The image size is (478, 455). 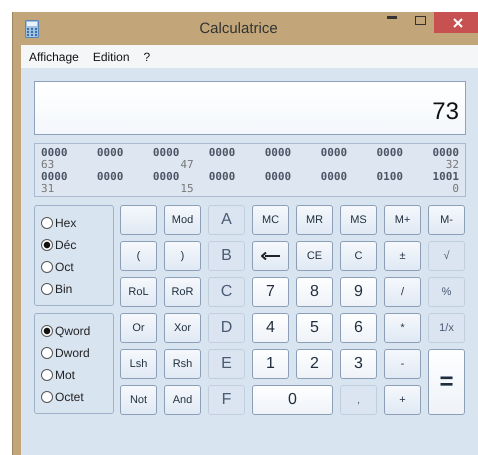 I want to click on function-key: RoL, so click(x=138, y=292).